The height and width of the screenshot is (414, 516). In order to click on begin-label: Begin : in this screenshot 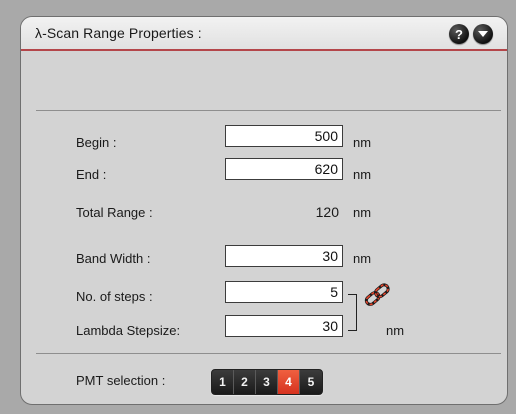, I will do `click(96, 142)`.